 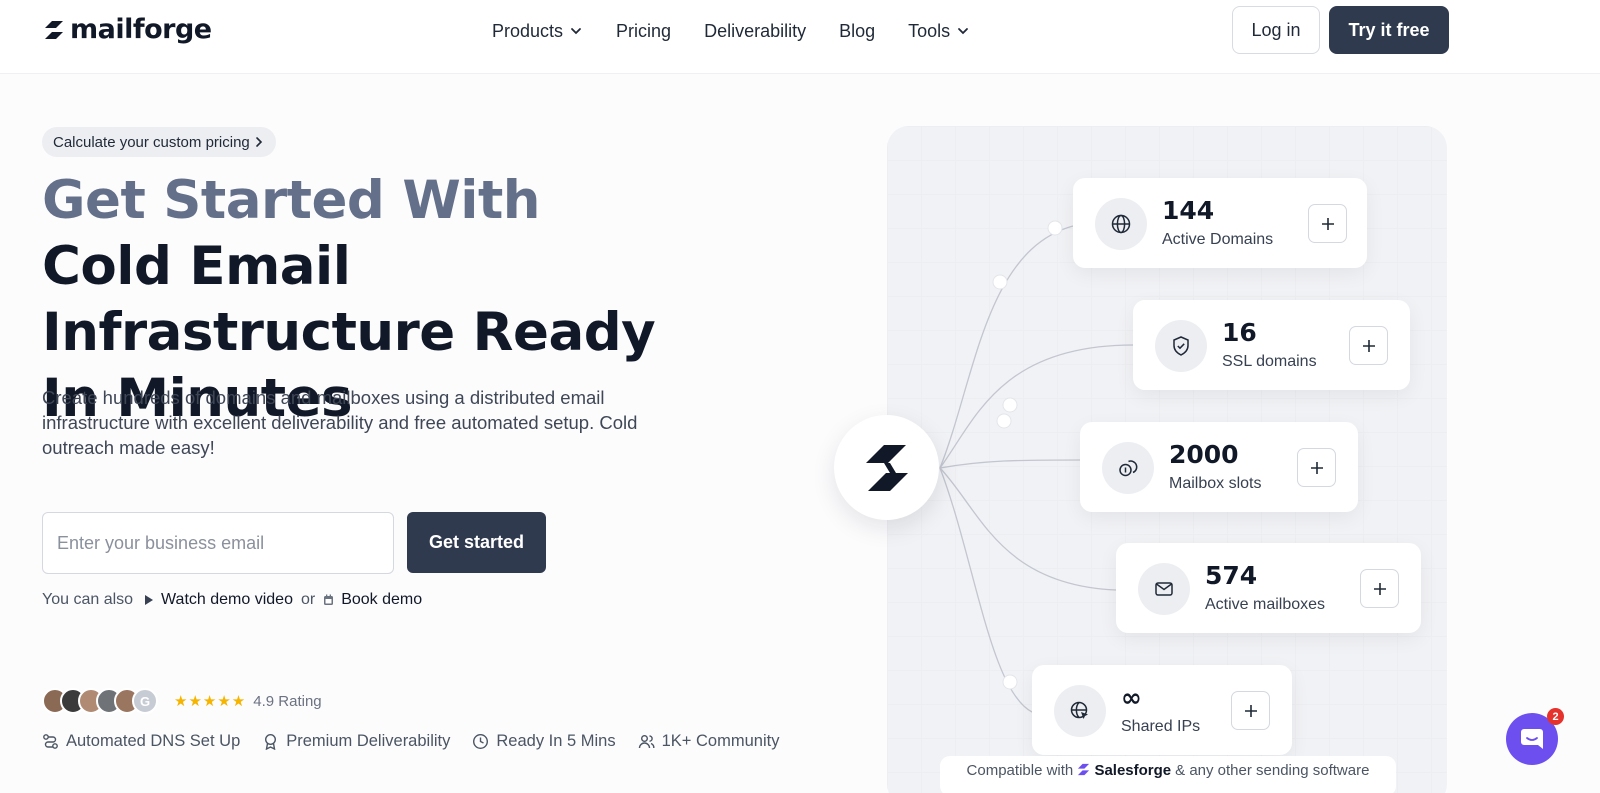 I want to click on feature-item: Automated DNS Set Up, so click(x=141, y=741).